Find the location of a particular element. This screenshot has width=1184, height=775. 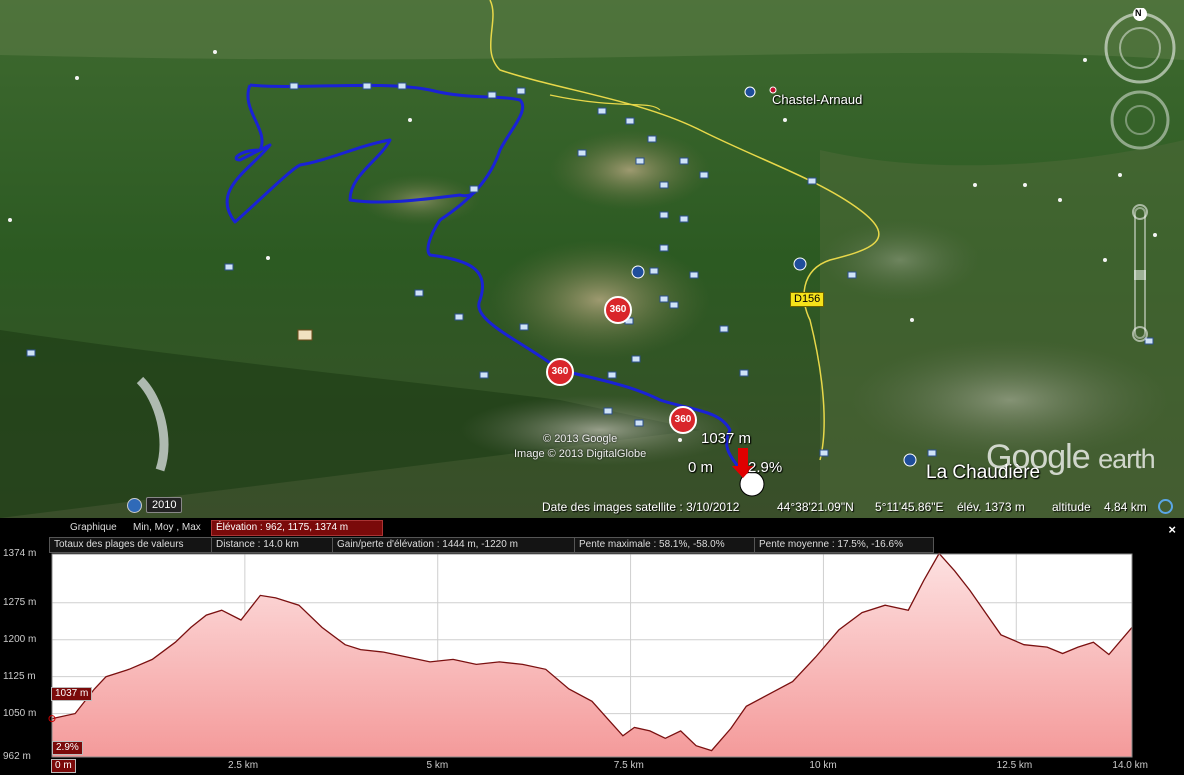

y-tick-label: 962 m is located at coordinates (17, 756).